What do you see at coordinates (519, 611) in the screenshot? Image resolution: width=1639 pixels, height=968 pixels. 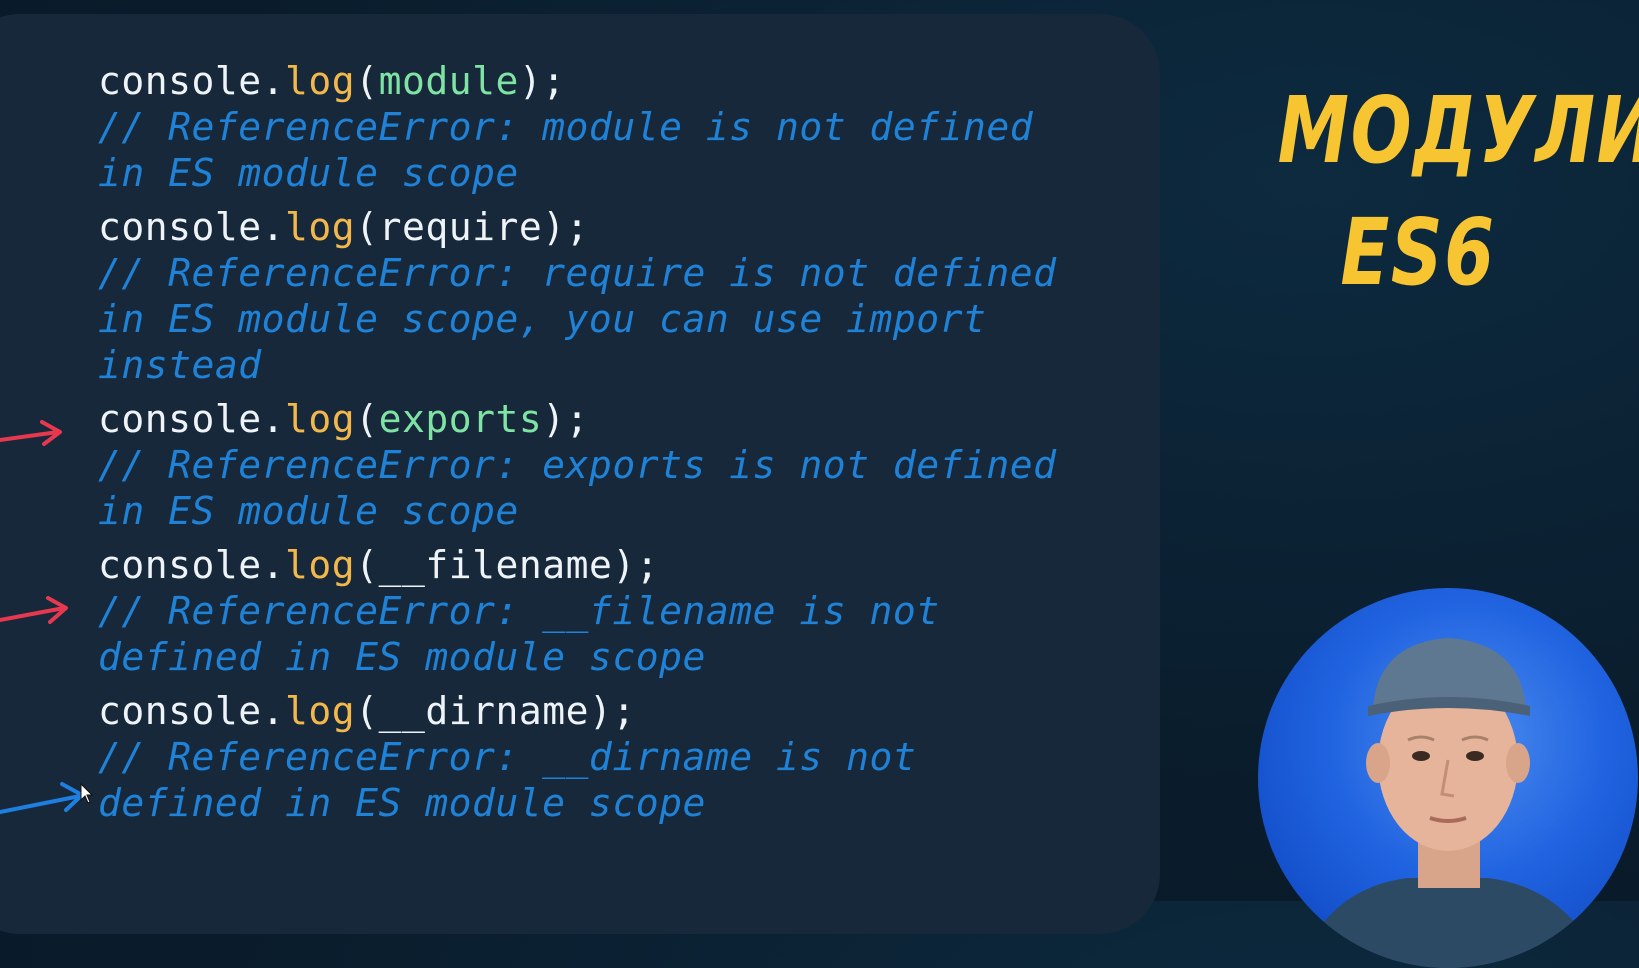 I see `comment-line: // ReferenceError: __filename is not` at bounding box center [519, 611].